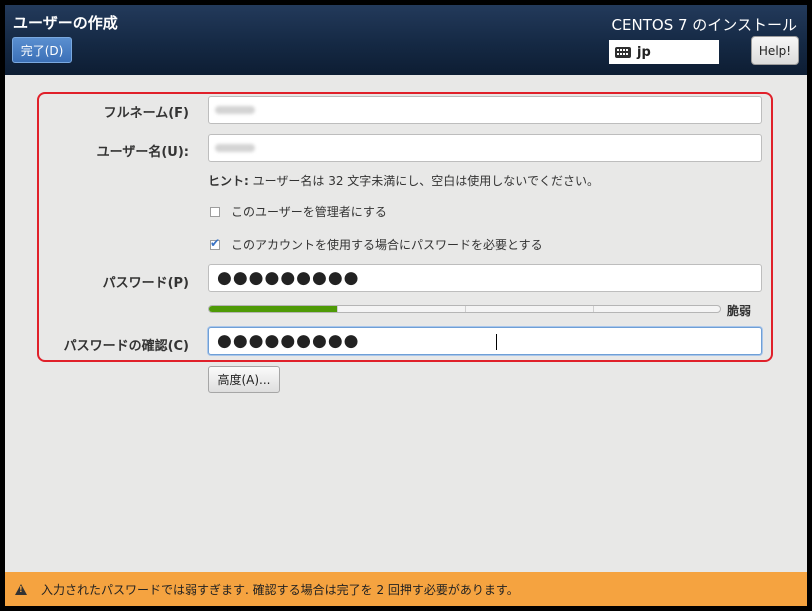 This screenshot has height=611, width=812. I want to click on require-password-checkbox-label: このアカウントを使用する場合にパスワードを必要とする, so click(387, 245).